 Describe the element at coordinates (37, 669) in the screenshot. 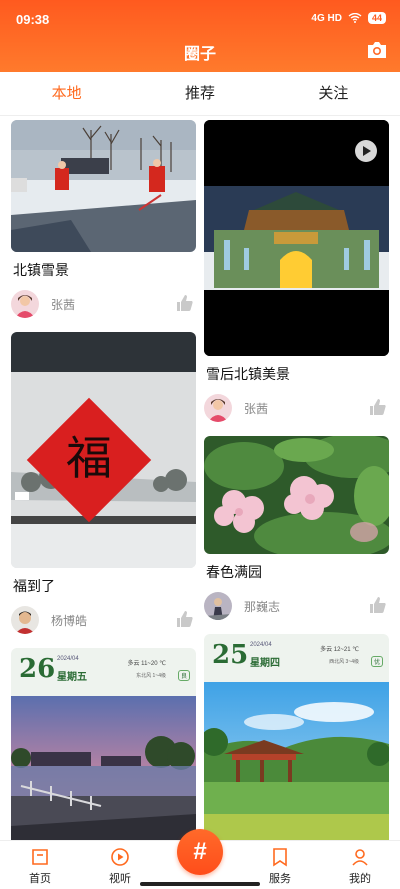

I see `calendar-day: 26` at that location.